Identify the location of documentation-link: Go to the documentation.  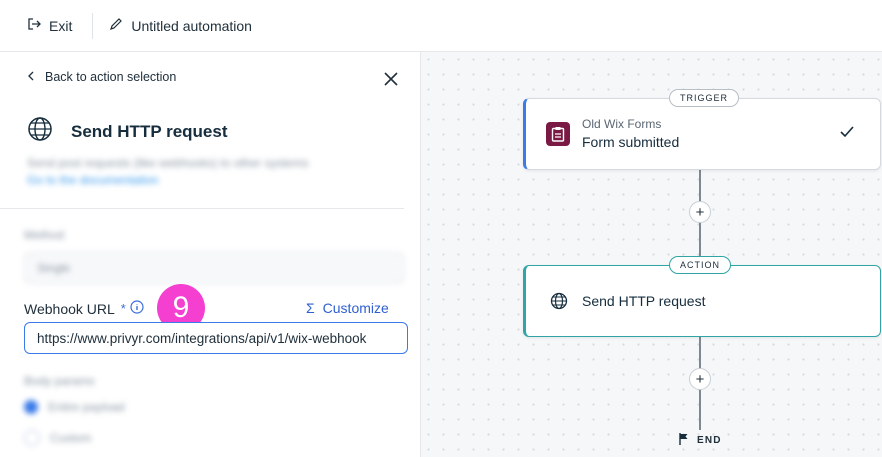
(172, 180).